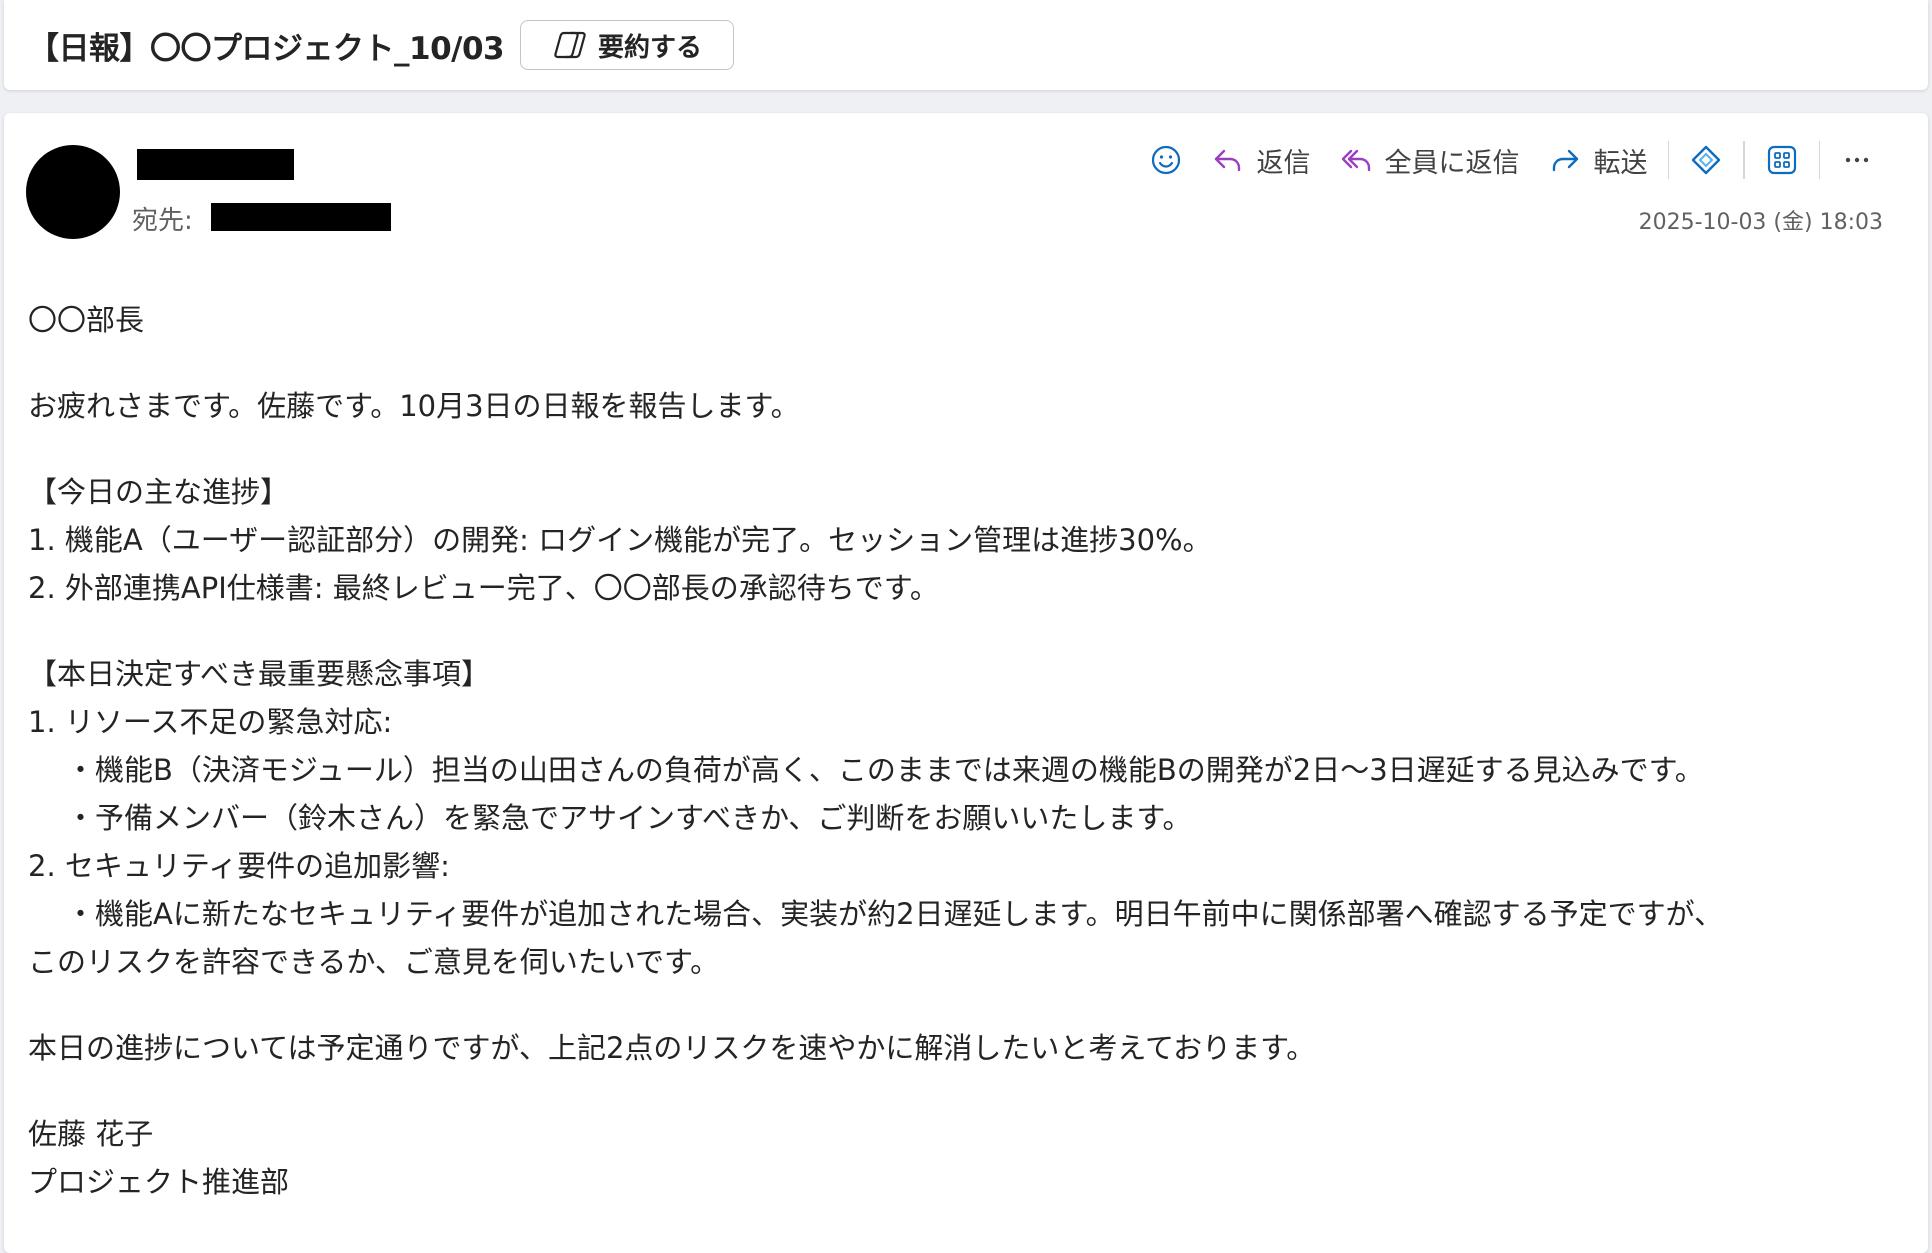 The height and width of the screenshot is (1253, 1932). I want to click on to-label: 宛先:, so click(162, 221).